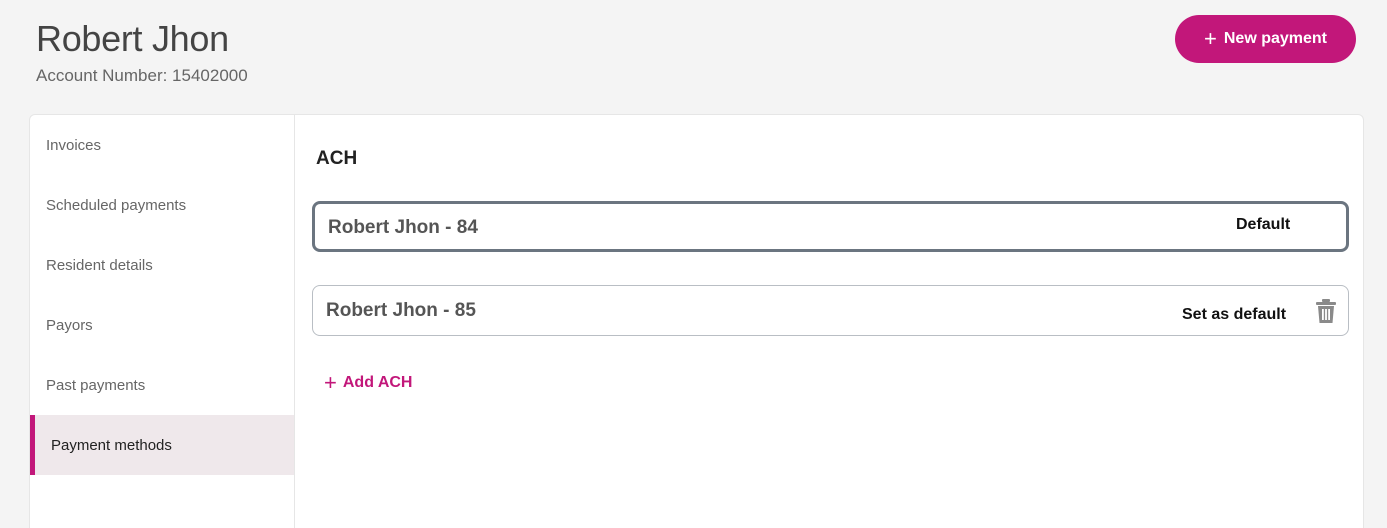 This screenshot has width=1387, height=528. What do you see at coordinates (96, 385) in the screenshot?
I see `sidebar-item-label: Past payments` at bounding box center [96, 385].